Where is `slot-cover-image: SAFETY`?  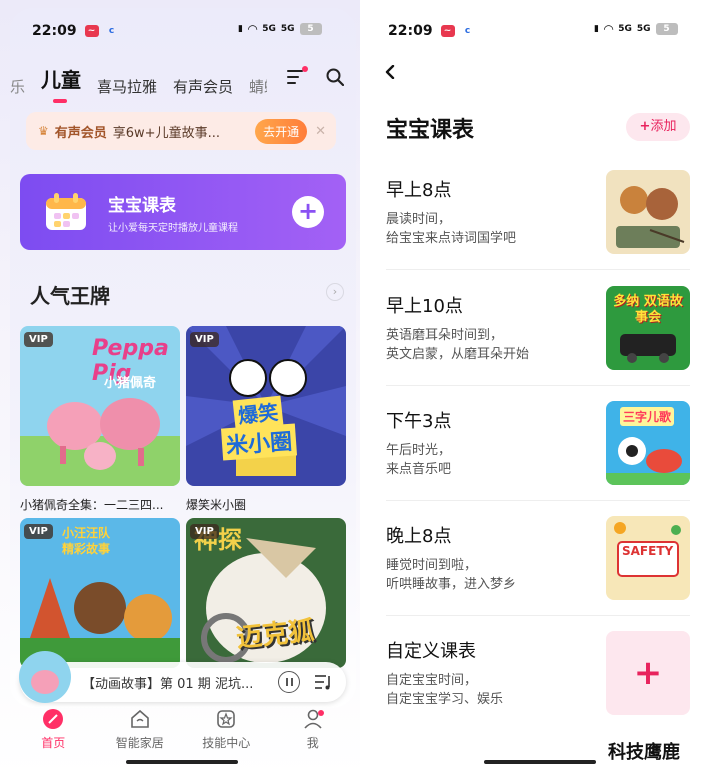
slot-cover-image: SAFETY is located at coordinates (648, 558).